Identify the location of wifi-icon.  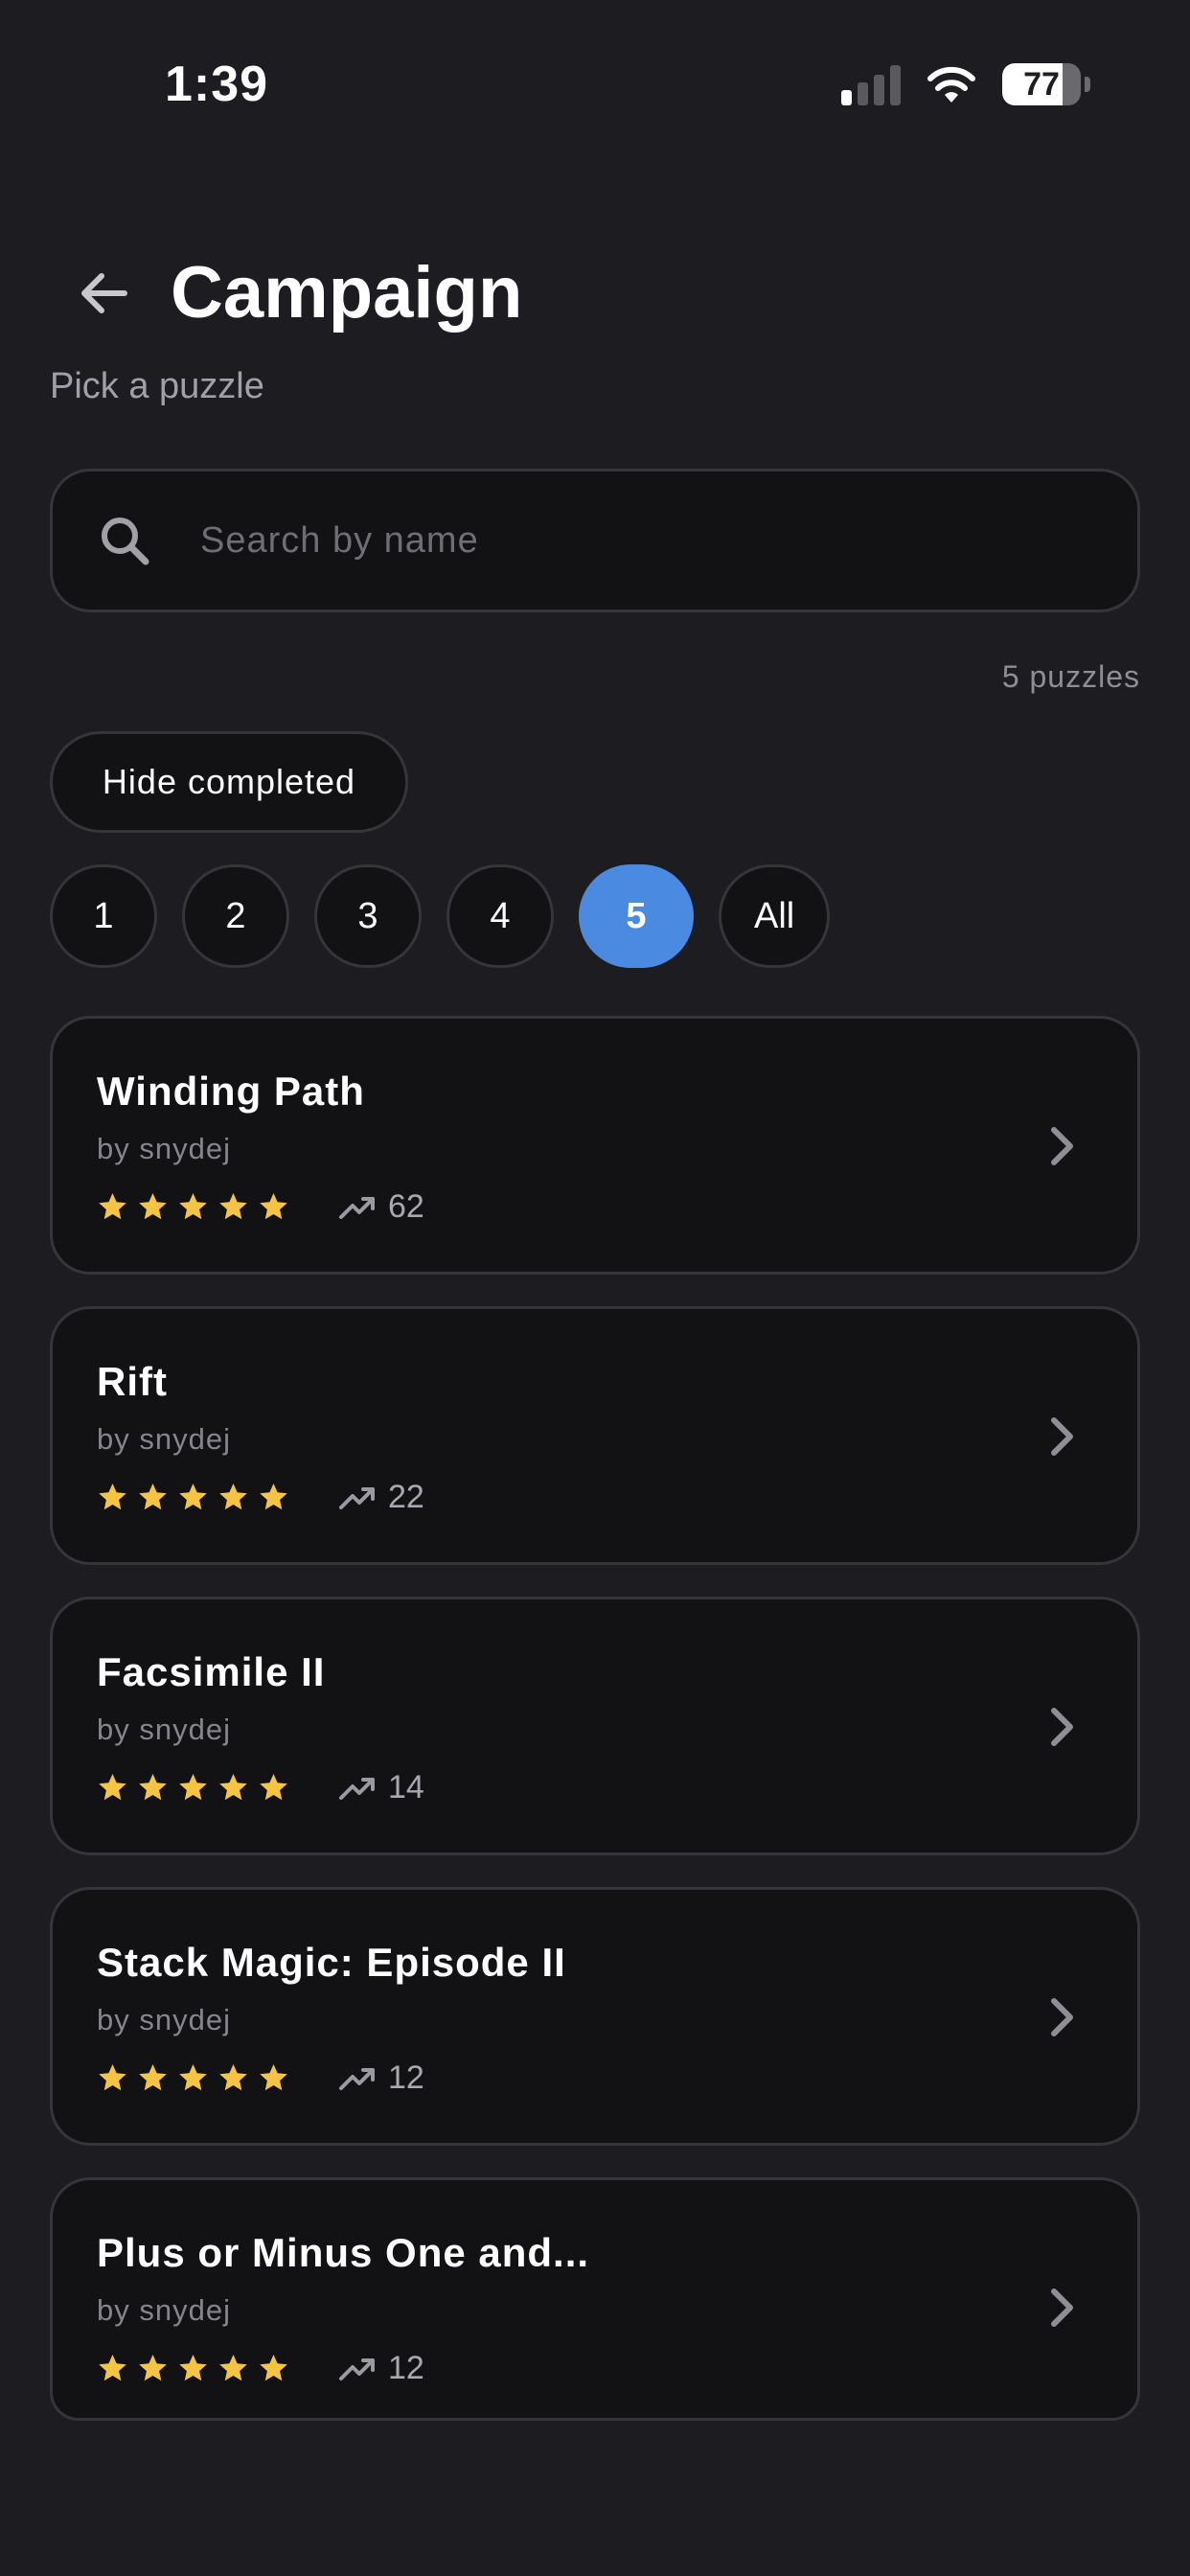
(951, 85).